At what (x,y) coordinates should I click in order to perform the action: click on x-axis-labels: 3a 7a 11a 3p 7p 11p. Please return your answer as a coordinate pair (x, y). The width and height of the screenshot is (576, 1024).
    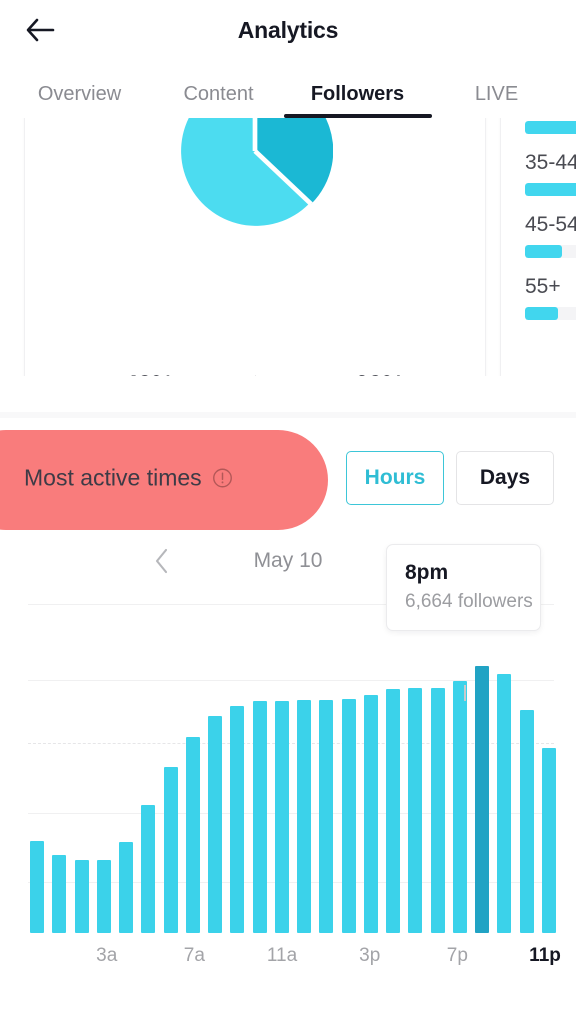
    Looking at the image, I should click on (295, 959).